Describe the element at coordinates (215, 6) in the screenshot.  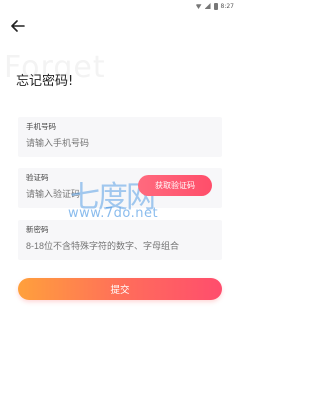
I see `battery-icon` at that location.